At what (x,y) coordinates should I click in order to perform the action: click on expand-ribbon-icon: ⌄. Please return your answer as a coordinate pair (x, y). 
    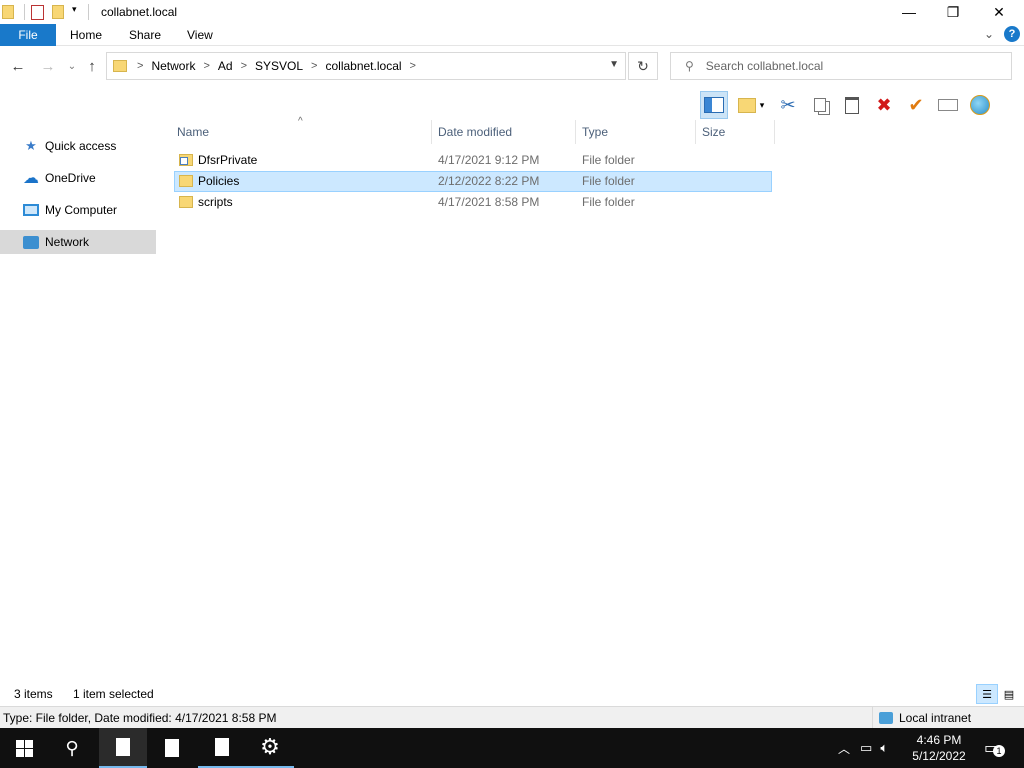
    Looking at the image, I should click on (989, 34).